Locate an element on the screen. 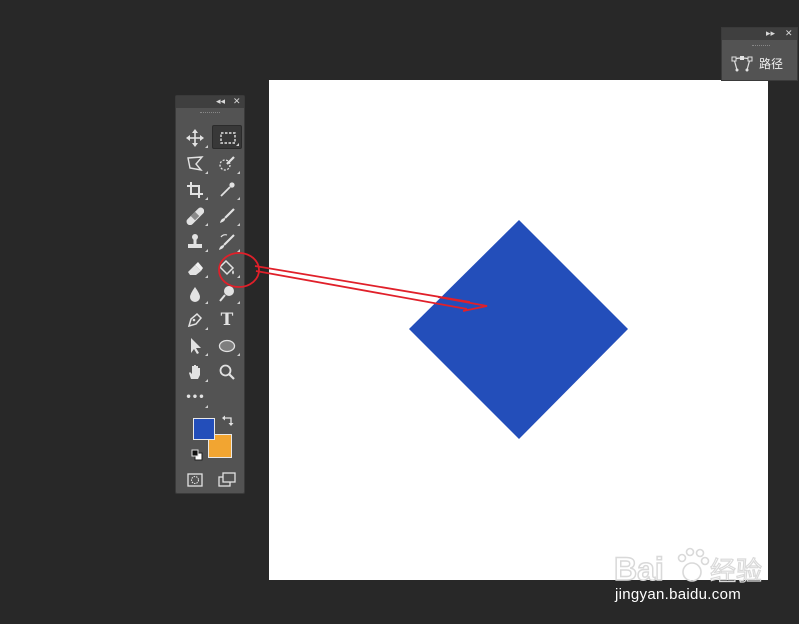 The image size is (799, 624). annotation-overlay is located at coordinates (353, 282).